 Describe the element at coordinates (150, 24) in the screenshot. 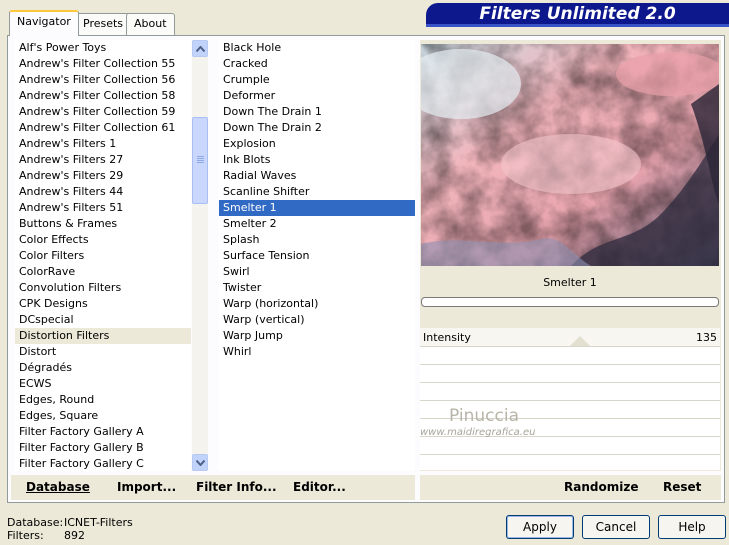

I see `tab-about: About` at that location.